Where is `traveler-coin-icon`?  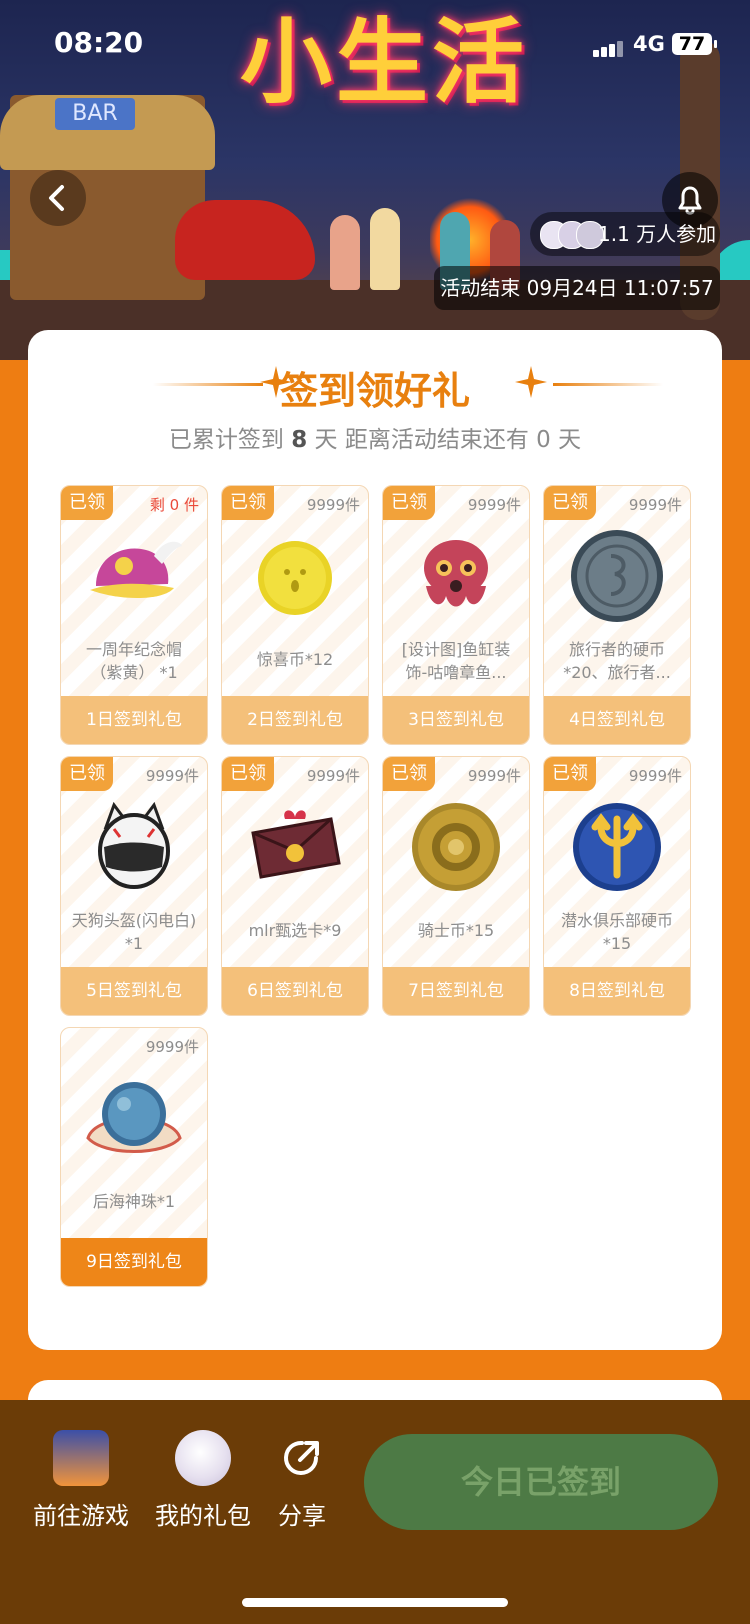 traveler-coin-icon is located at coordinates (617, 576).